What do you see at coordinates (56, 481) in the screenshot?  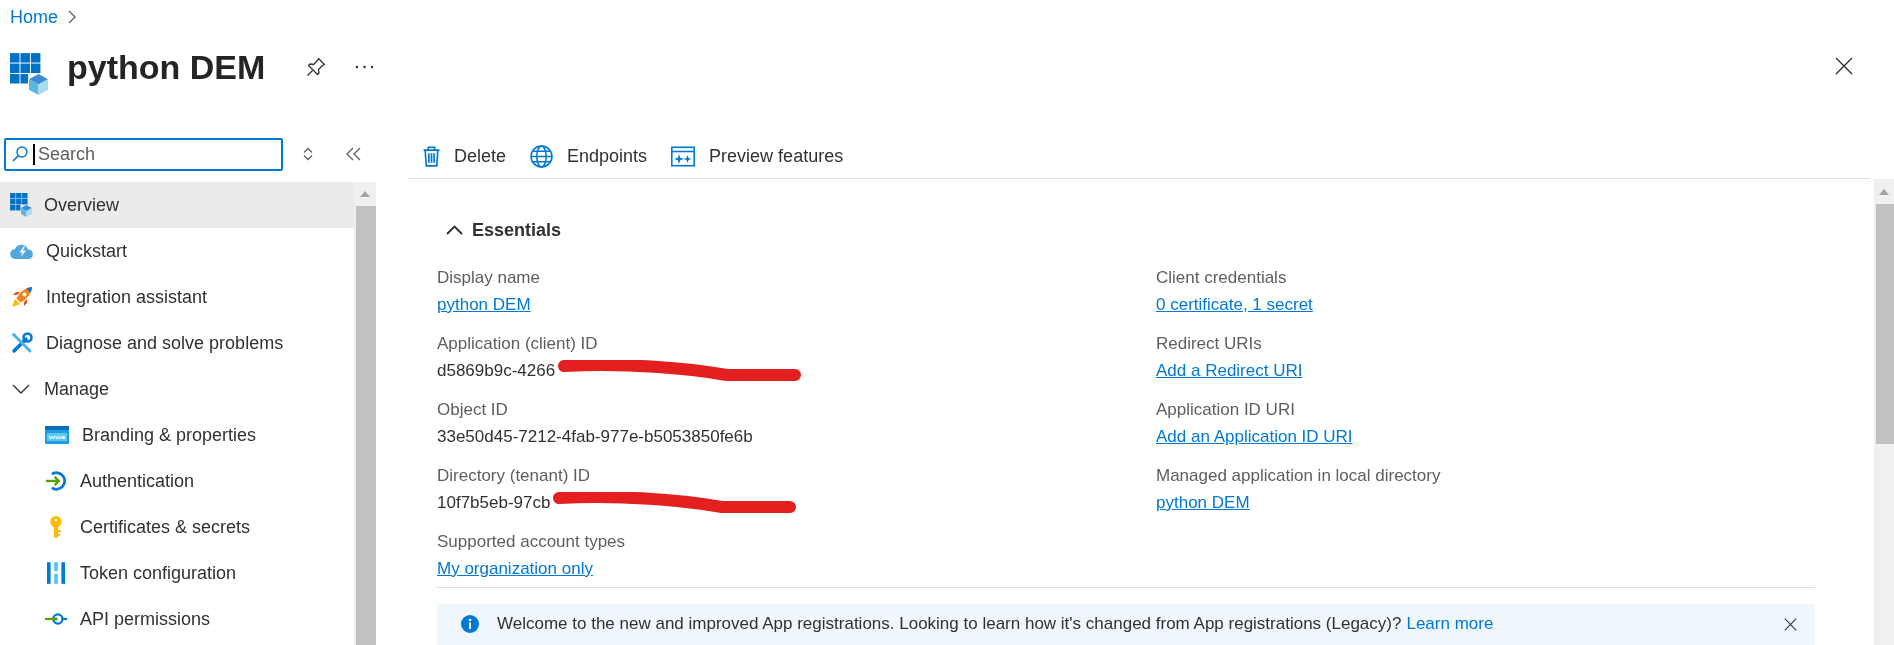 I see `sign-in-arrow-icon` at bounding box center [56, 481].